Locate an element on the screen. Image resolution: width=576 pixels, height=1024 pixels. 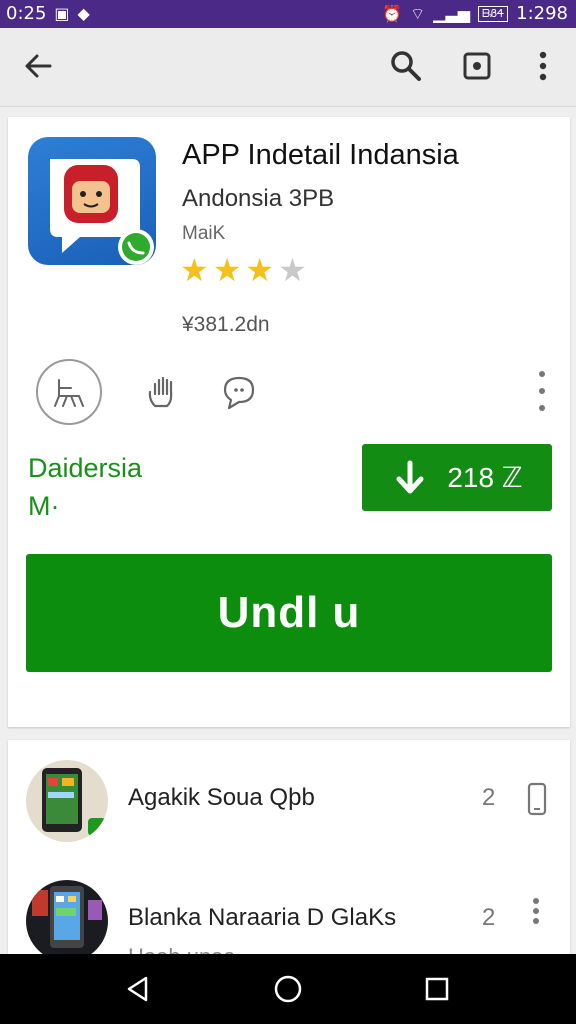
app-category: MaiK is located at coordinates (204, 233).